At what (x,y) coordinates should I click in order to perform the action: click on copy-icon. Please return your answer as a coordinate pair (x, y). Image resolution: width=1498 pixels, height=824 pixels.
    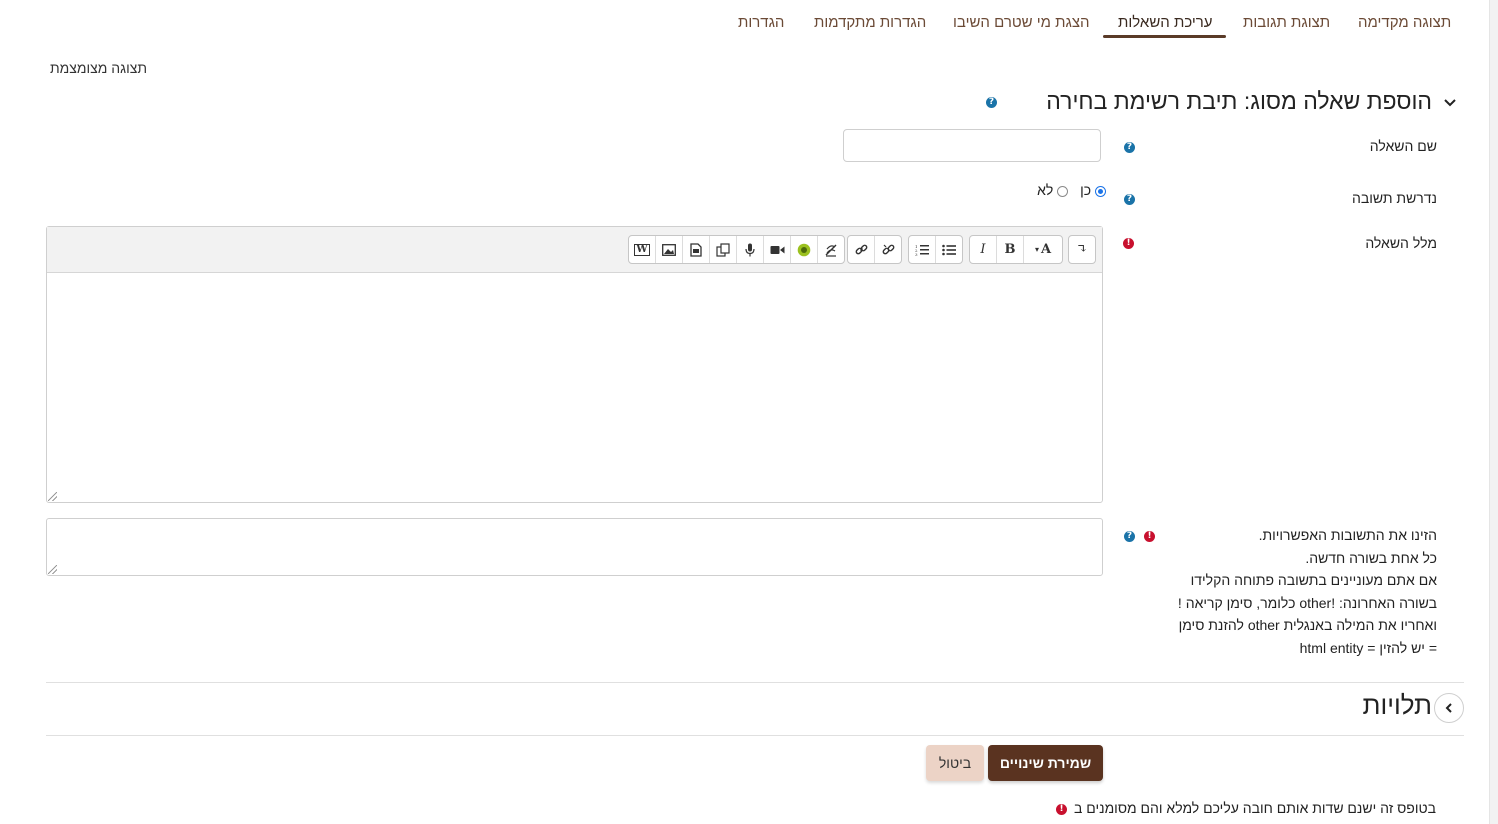
    Looking at the image, I should click on (722, 249).